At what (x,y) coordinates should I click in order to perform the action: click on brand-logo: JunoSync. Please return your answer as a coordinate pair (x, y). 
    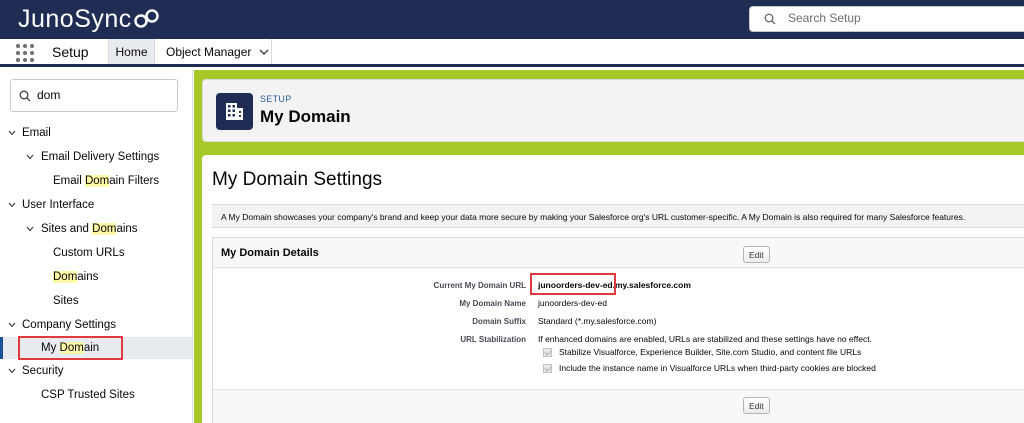
    Looking at the image, I should click on (89, 19).